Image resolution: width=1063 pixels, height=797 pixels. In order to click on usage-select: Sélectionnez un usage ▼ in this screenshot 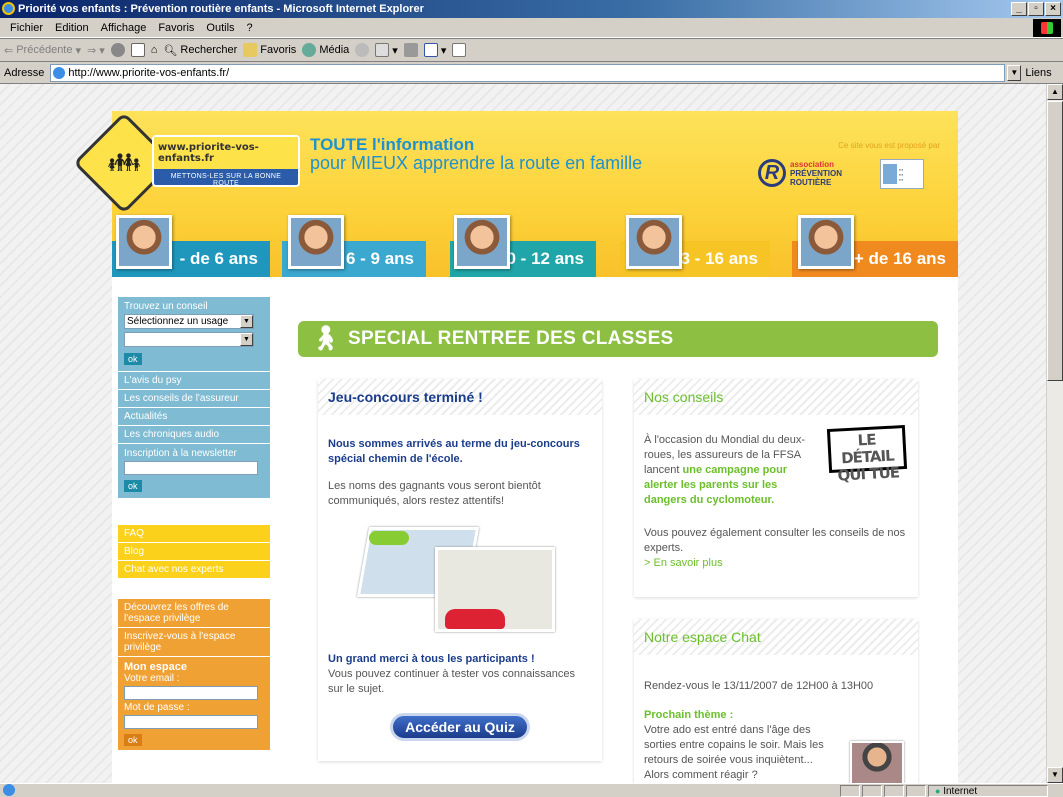, I will do `click(189, 321)`.